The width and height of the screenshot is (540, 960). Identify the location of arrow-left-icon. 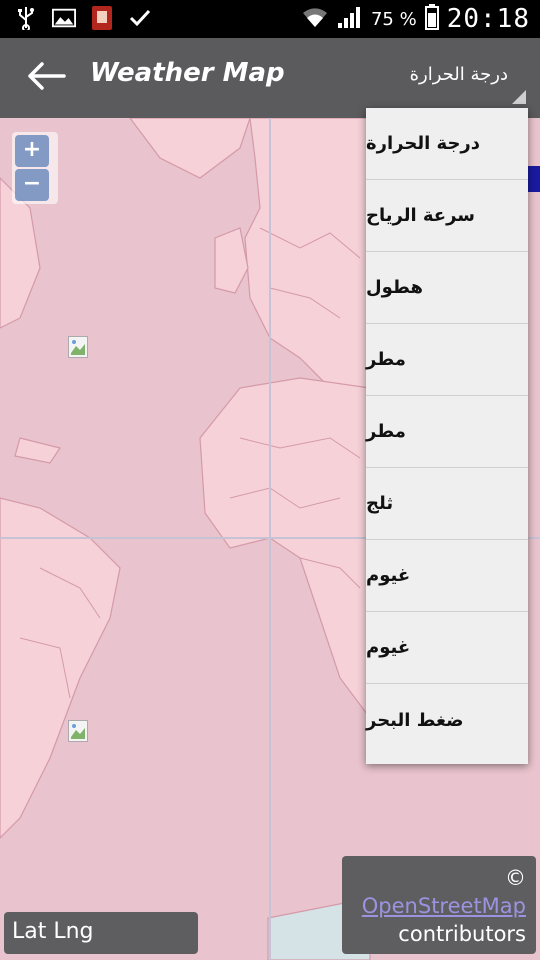
(46, 78).